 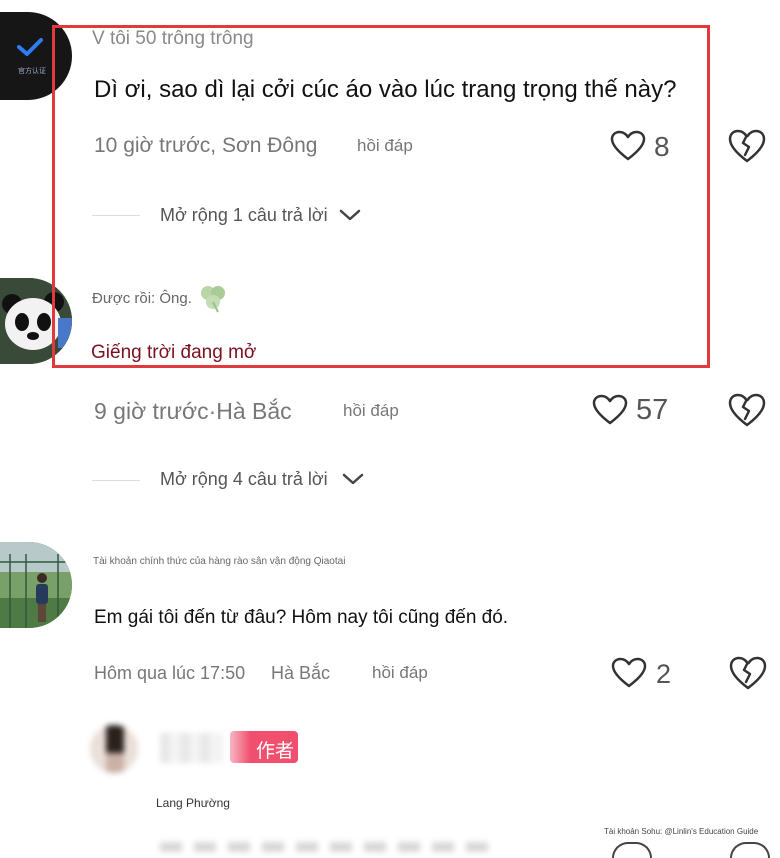 What do you see at coordinates (652, 410) in the screenshot?
I see `like-count: 57` at bounding box center [652, 410].